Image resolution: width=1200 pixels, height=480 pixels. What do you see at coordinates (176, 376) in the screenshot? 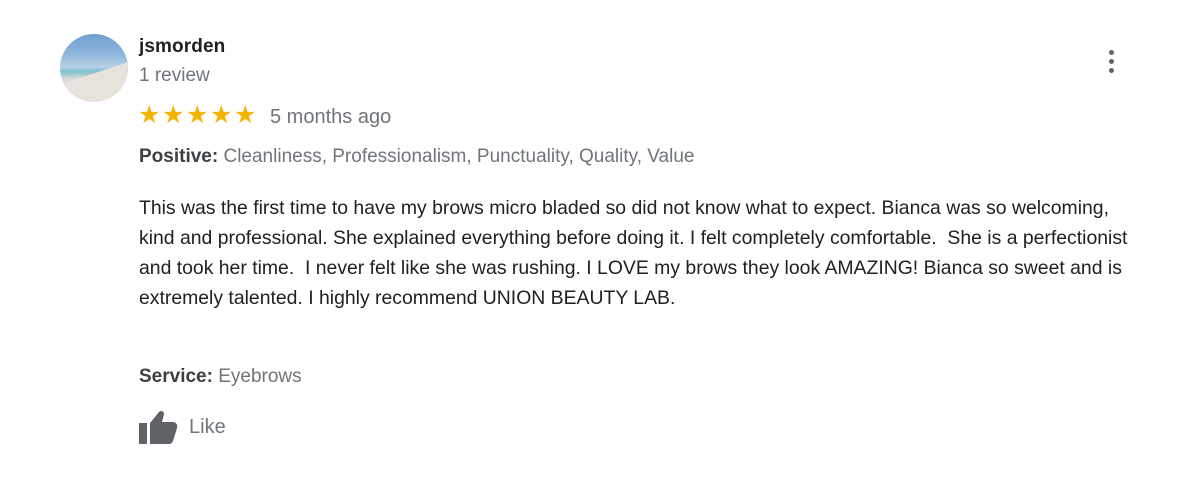
I see `service-label: Service:` at bounding box center [176, 376].